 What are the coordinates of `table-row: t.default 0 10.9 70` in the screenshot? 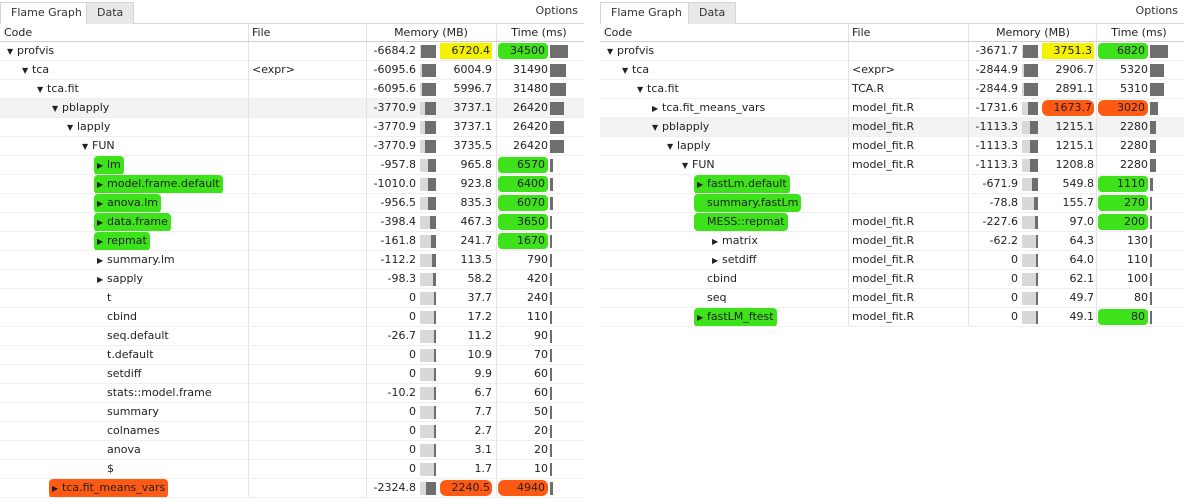 It's located at (292, 355).